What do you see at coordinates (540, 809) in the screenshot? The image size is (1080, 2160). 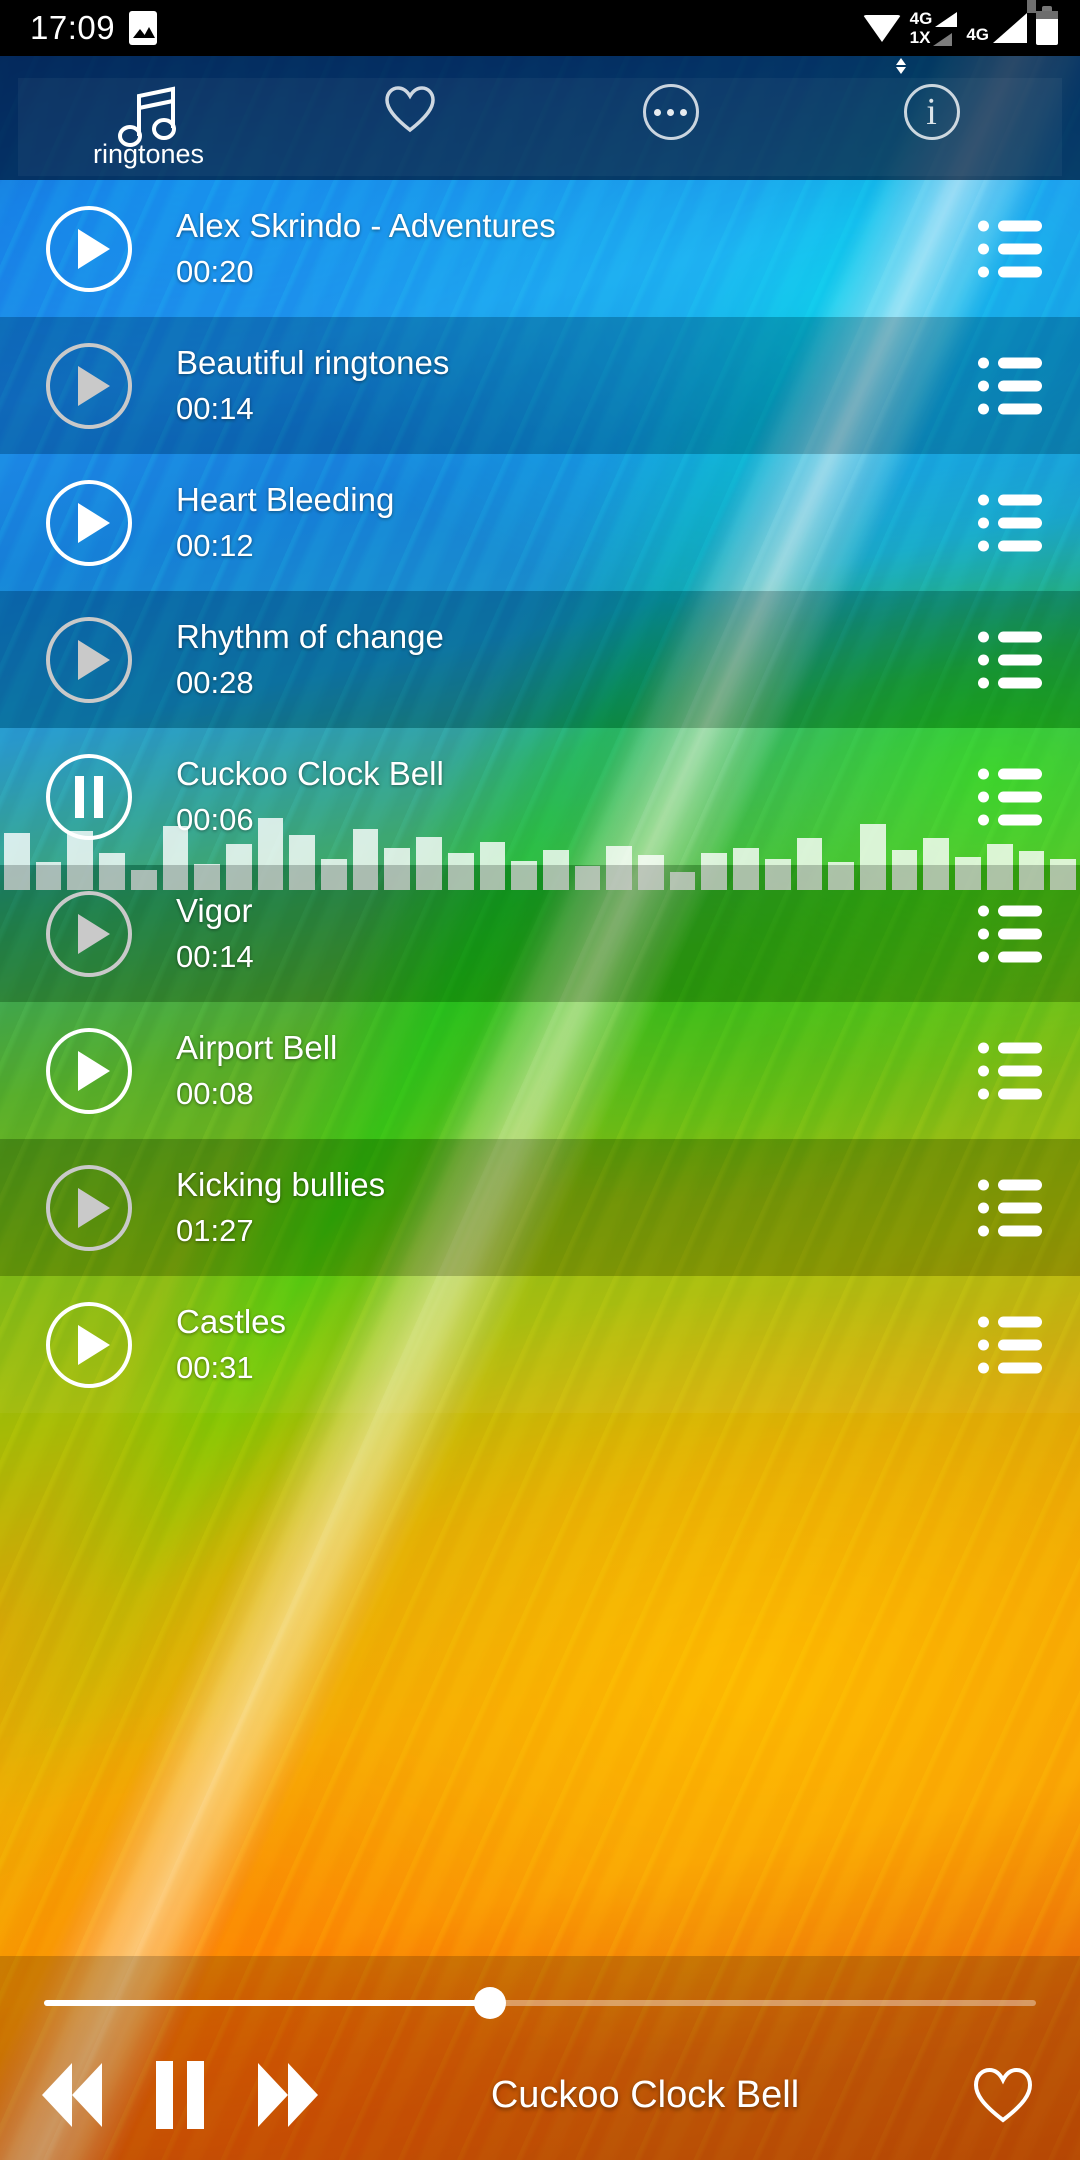 I see `track-row: Cuckoo Clock Bell 00:06` at bounding box center [540, 809].